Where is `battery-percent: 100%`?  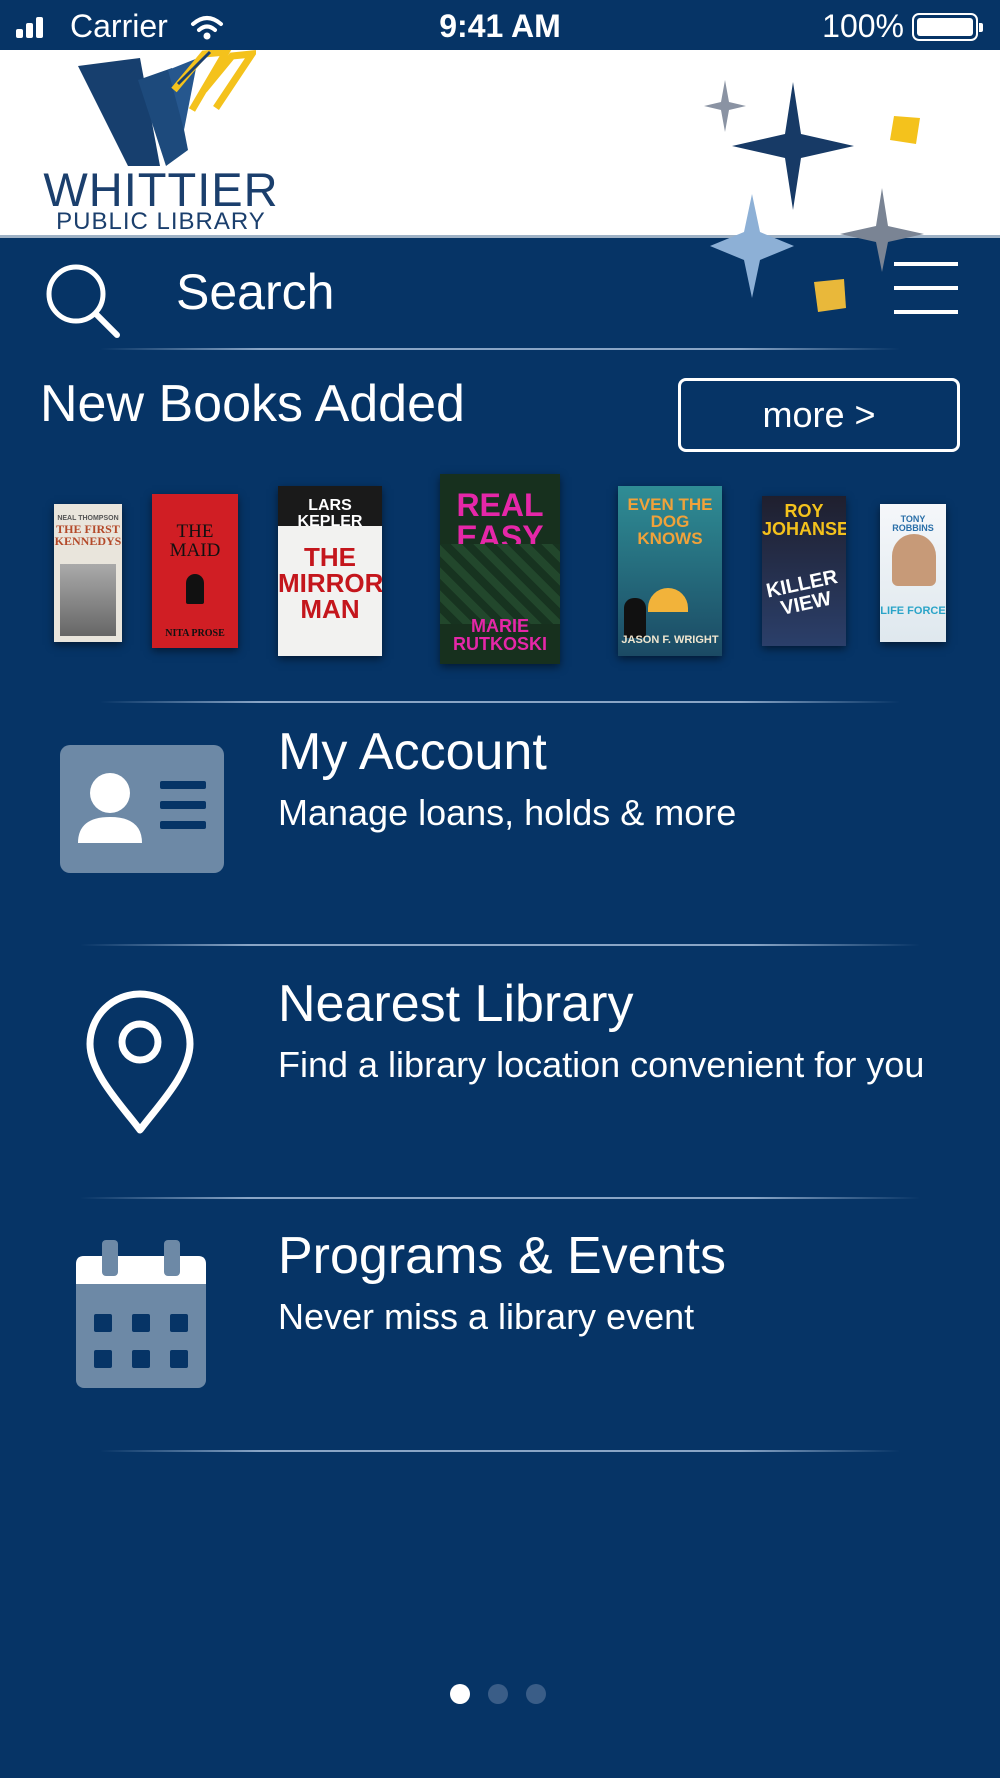
battery-percent: 100% is located at coordinates (863, 26).